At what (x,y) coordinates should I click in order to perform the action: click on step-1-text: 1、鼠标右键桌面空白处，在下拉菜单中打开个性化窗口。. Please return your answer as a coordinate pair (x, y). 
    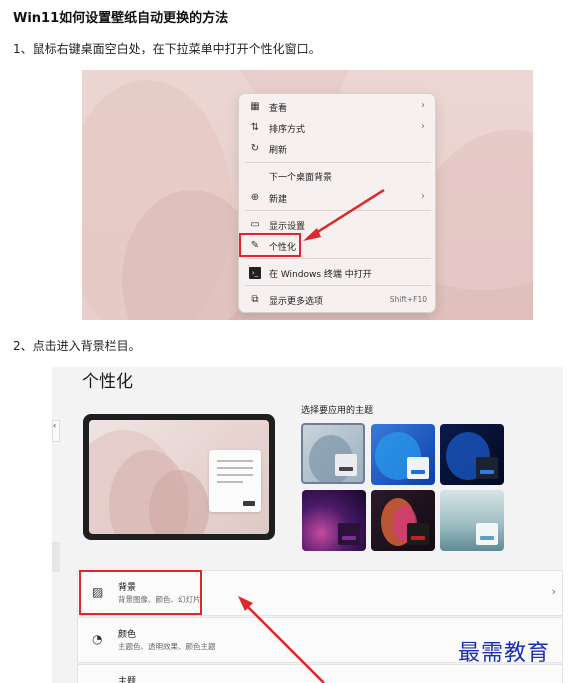
    Looking at the image, I should click on (167, 49).